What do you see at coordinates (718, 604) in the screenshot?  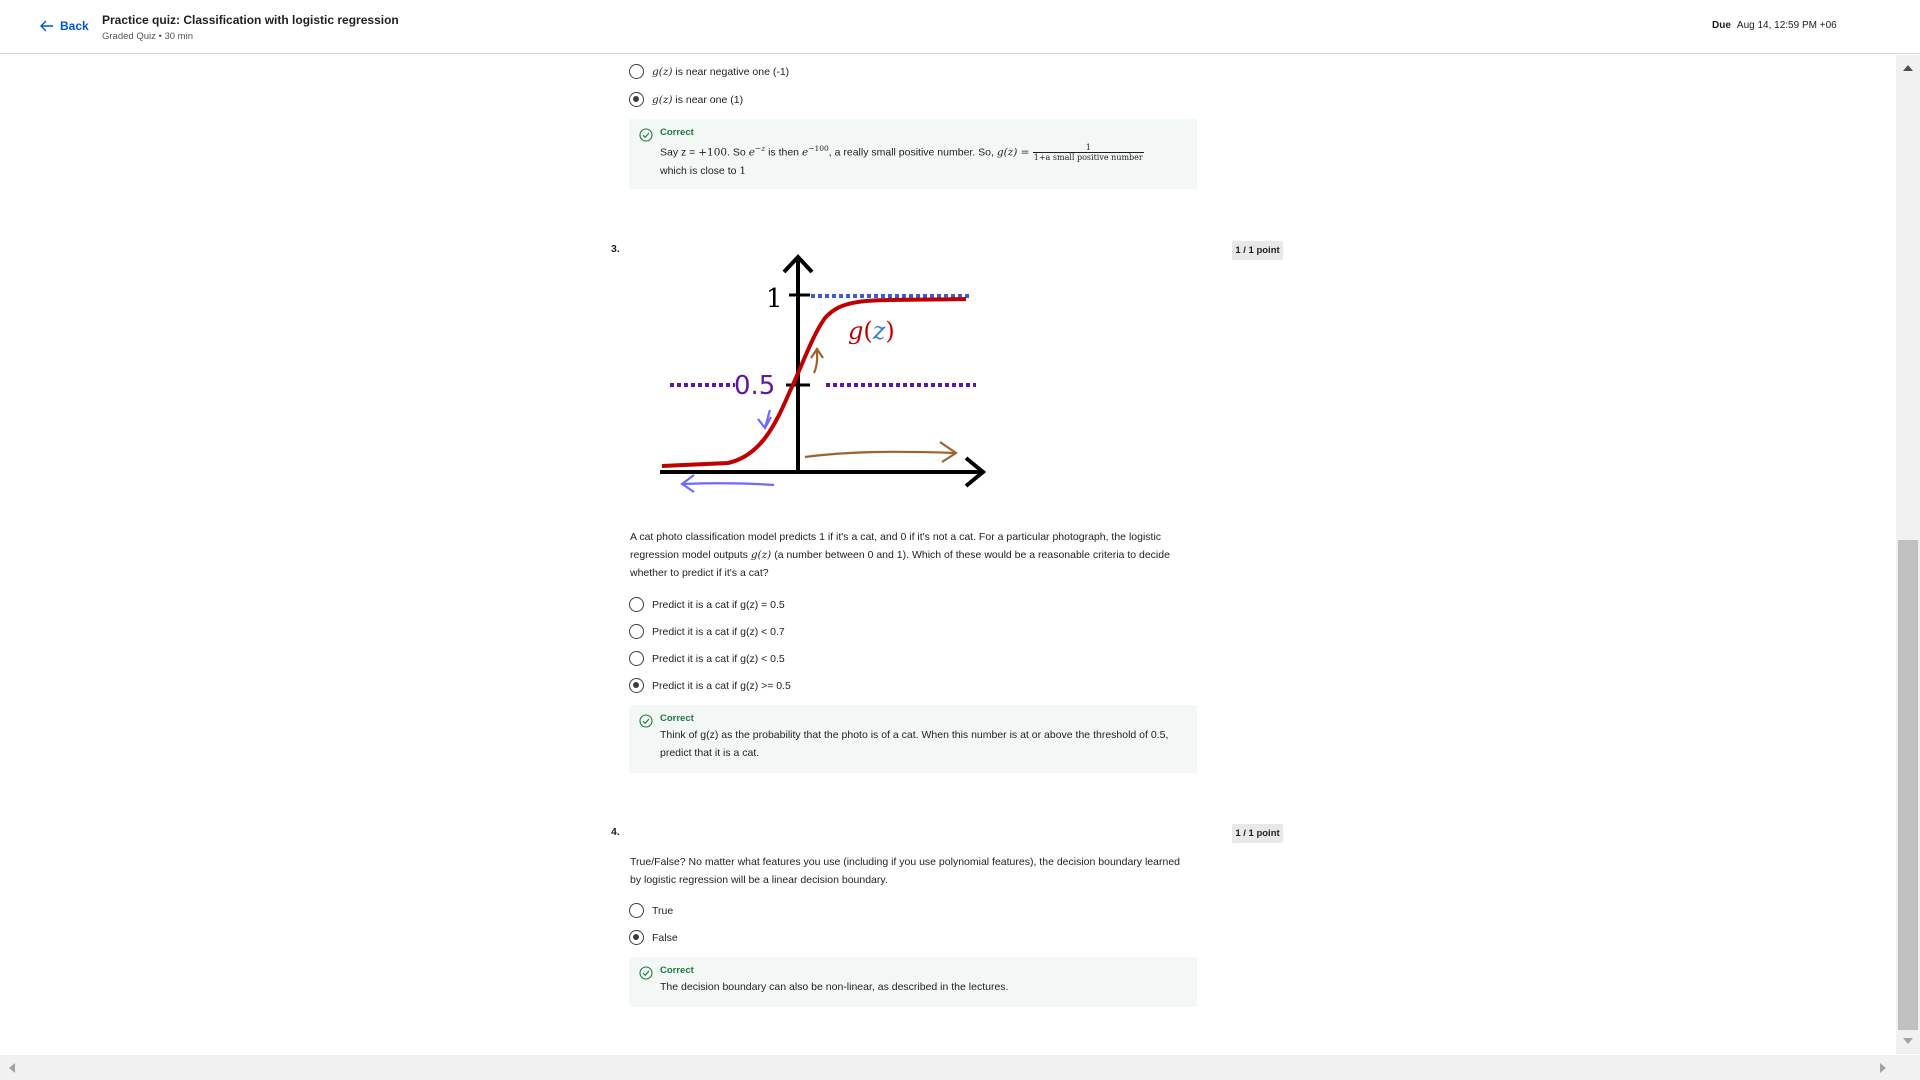 I see `option-text: Predict it is a cat if g(z) = 0.5` at bounding box center [718, 604].